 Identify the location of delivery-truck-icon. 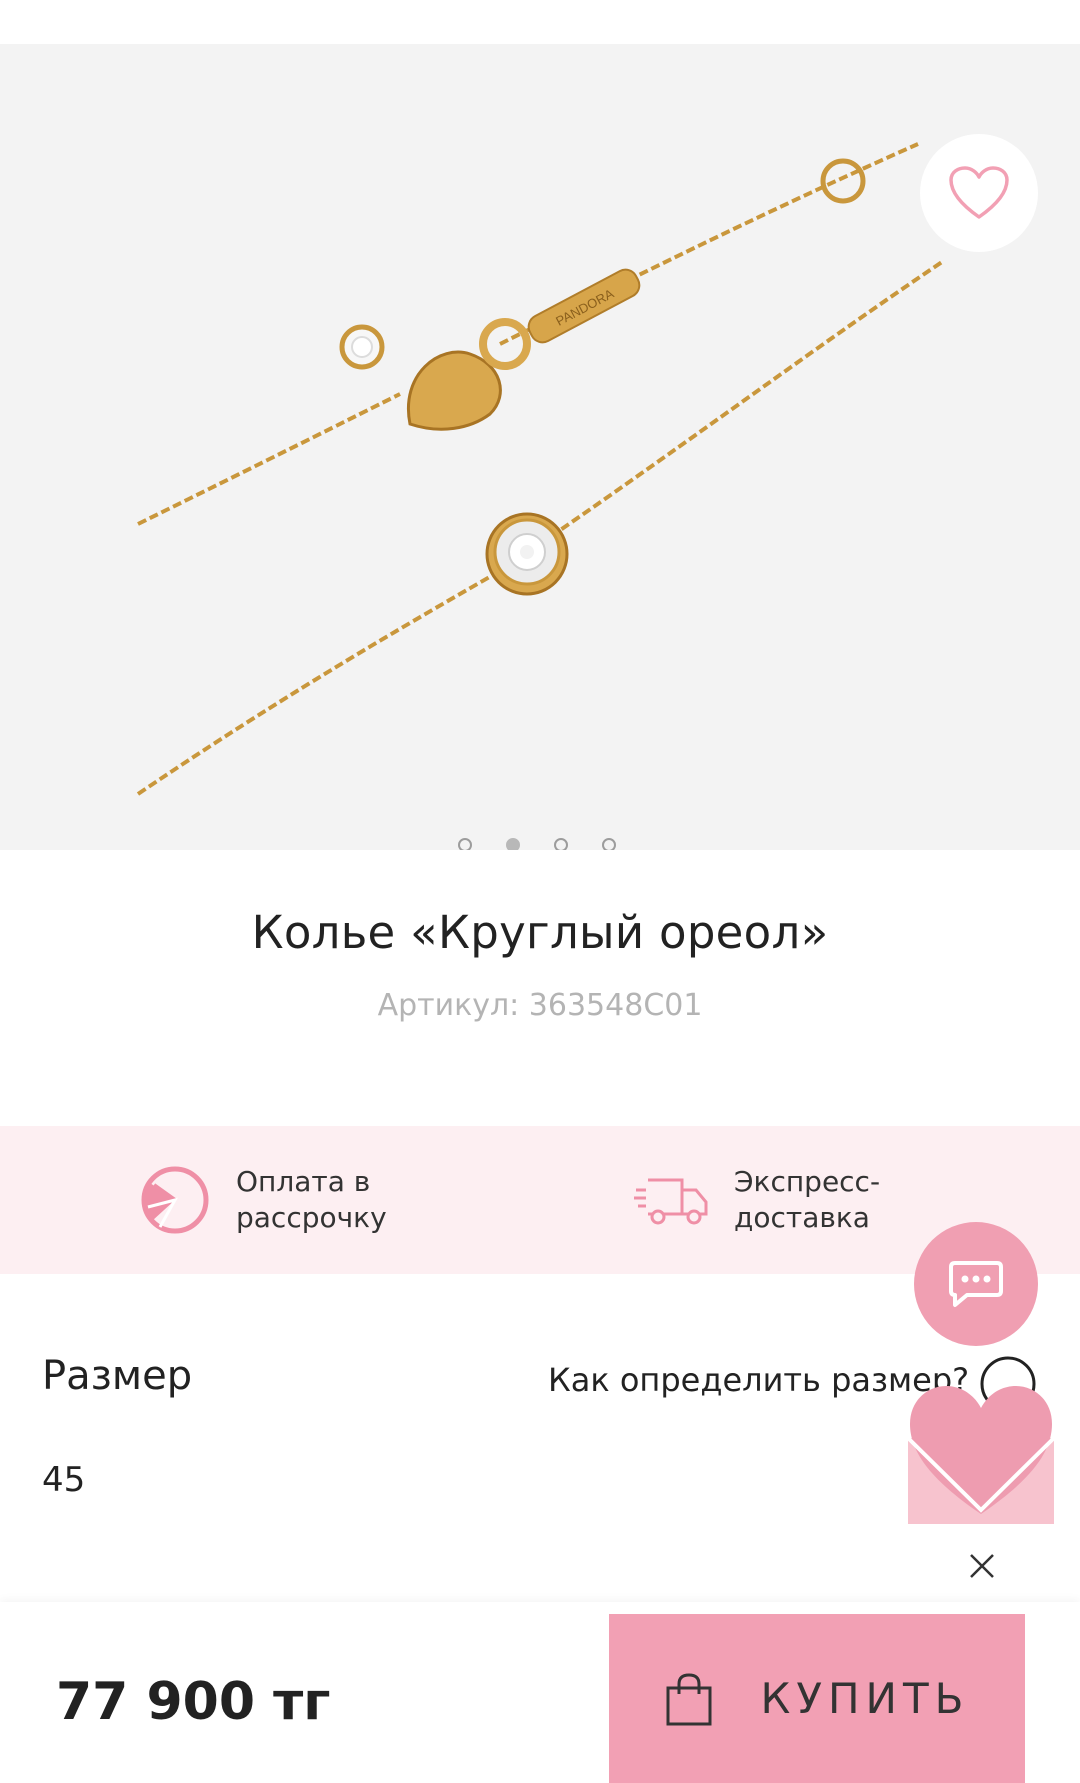
(671, 1201).